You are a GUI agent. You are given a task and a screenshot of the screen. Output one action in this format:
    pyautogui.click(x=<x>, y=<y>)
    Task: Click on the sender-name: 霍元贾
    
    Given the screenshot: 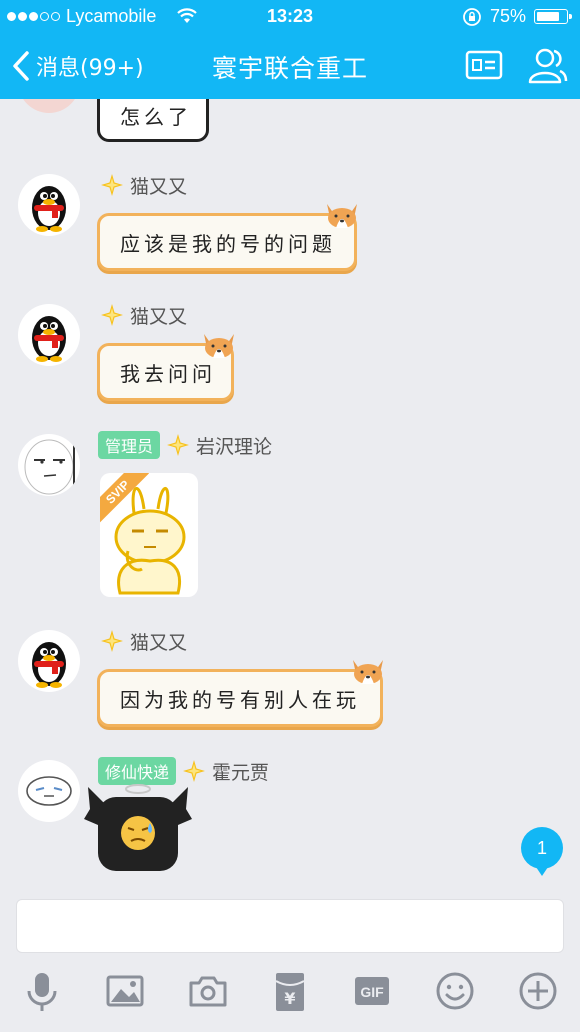 What is the action you would take?
    pyautogui.click(x=241, y=772)
    